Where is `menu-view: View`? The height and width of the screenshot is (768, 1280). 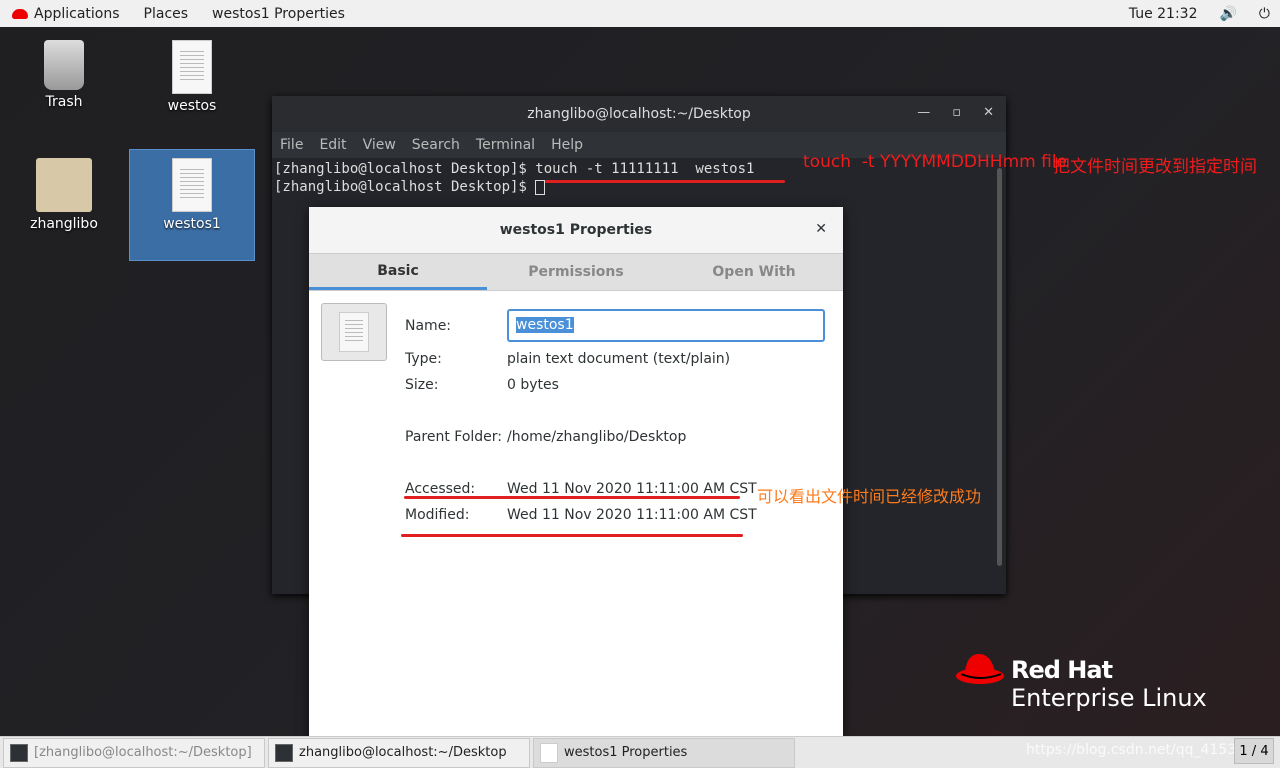 menu-view: View is located at coordinates (379, 145).